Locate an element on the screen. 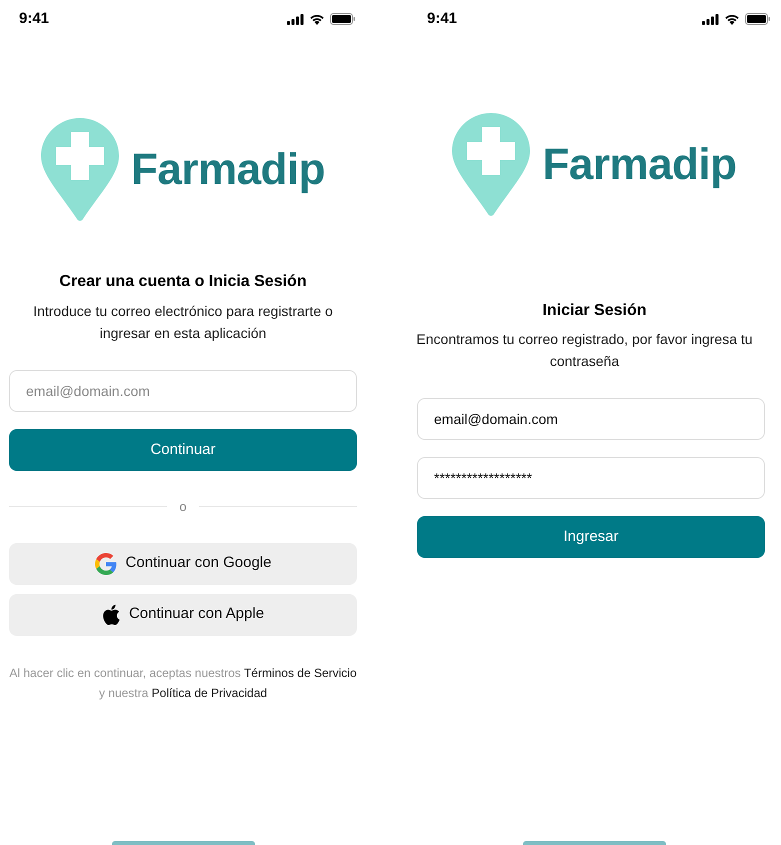  screen-subtitle: Encontramos tu correo registrado, por favor ingresa tu contraseña is located at coordinates (584, 350).